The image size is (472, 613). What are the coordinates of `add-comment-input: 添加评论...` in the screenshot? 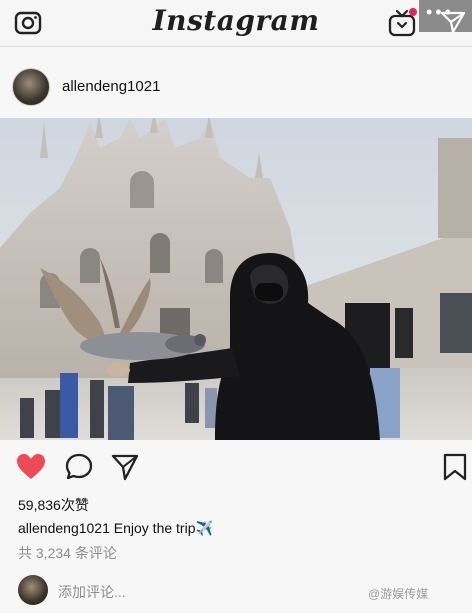 It's located at (92, 592).